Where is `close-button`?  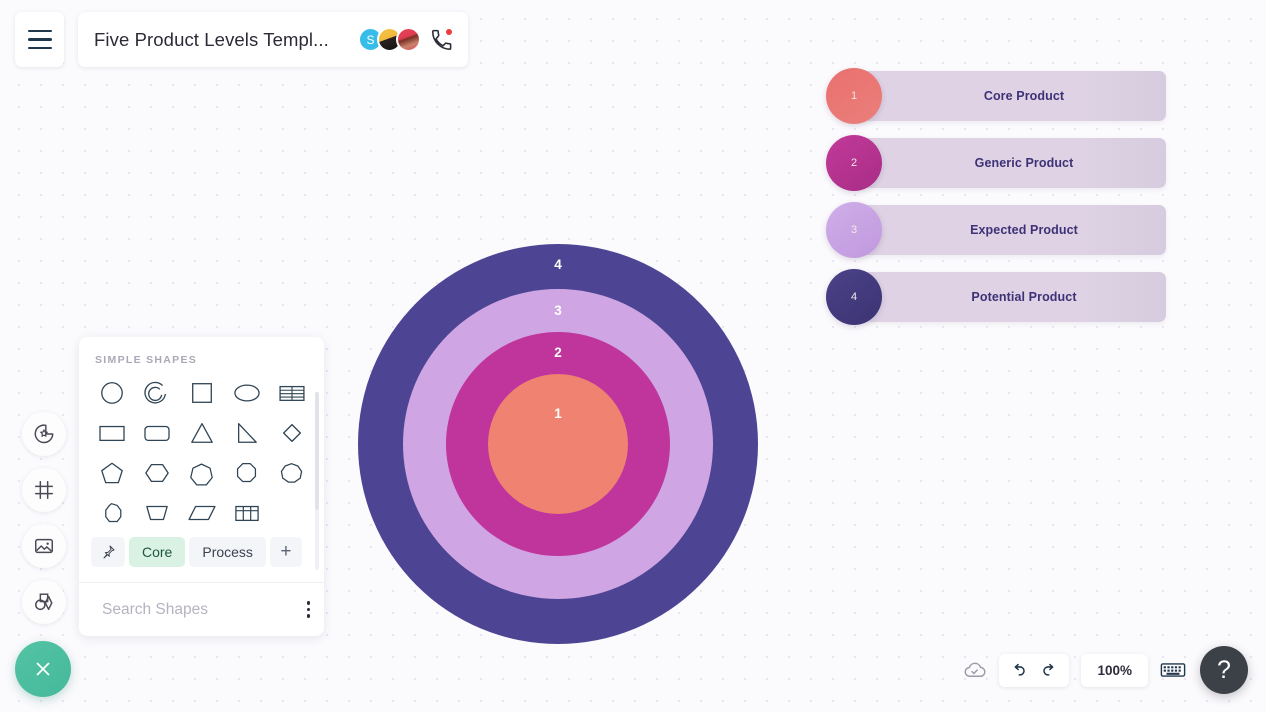 close-button is located at coordinates (43, 669).